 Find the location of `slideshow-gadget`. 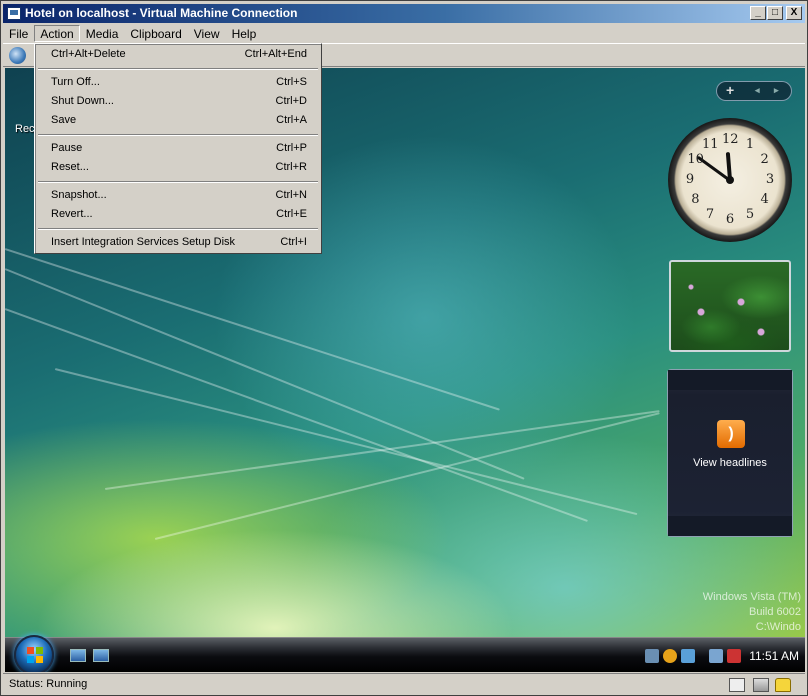

slideshow-gadget is located at coordinates (730, 306).